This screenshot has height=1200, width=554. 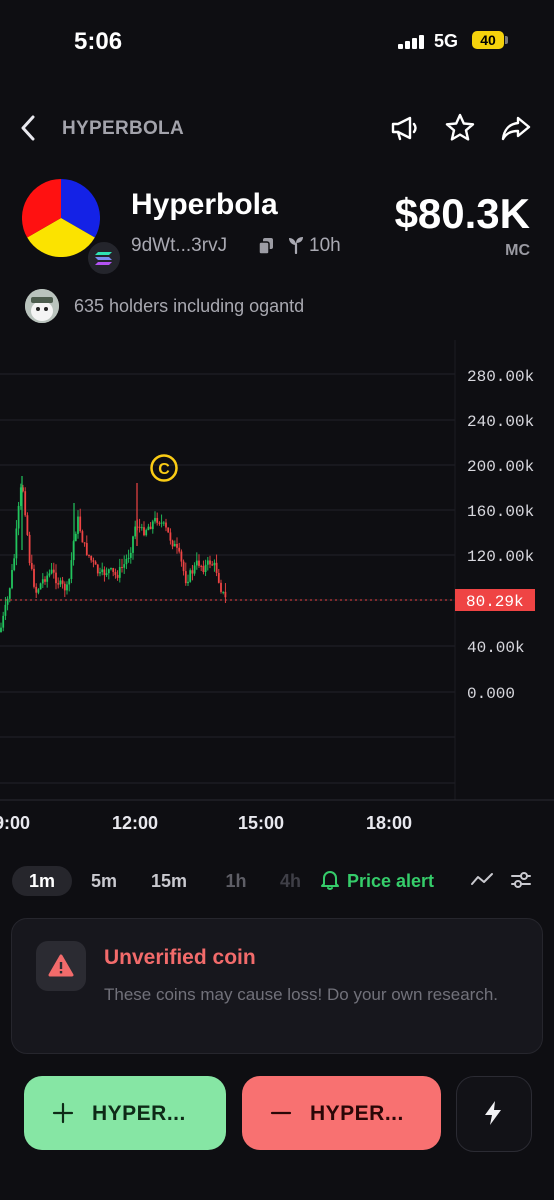 What do you see at coordinates (123, 128) in the screenshot?
I see `page-title: HYPERBOLA` at bounding box center [123, 128].